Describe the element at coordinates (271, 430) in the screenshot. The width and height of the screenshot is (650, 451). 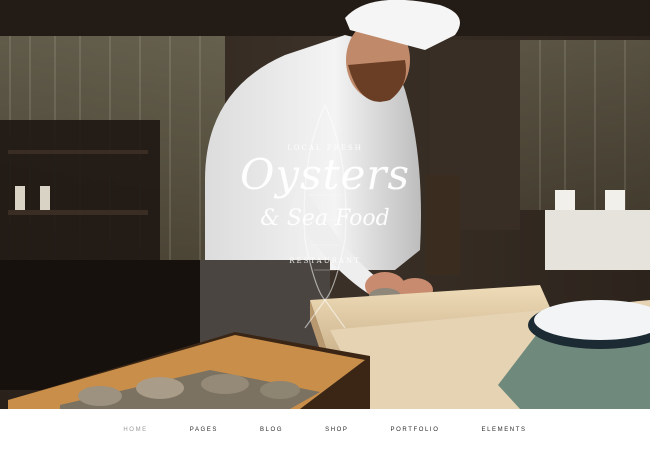
I see `nav-item-blog: BLOG` at that location.